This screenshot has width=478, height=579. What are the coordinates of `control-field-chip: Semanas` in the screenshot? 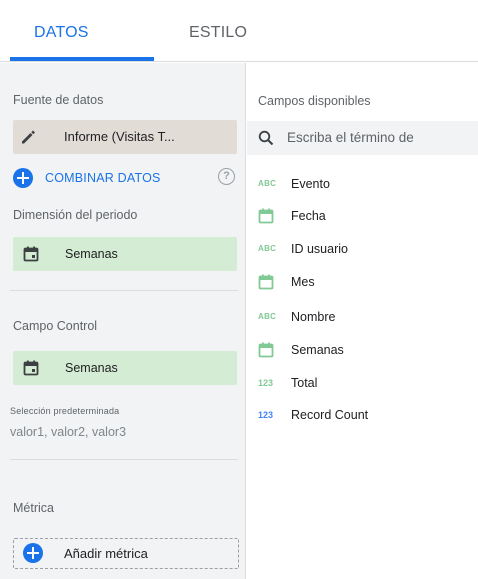 It's located at (125, 368).